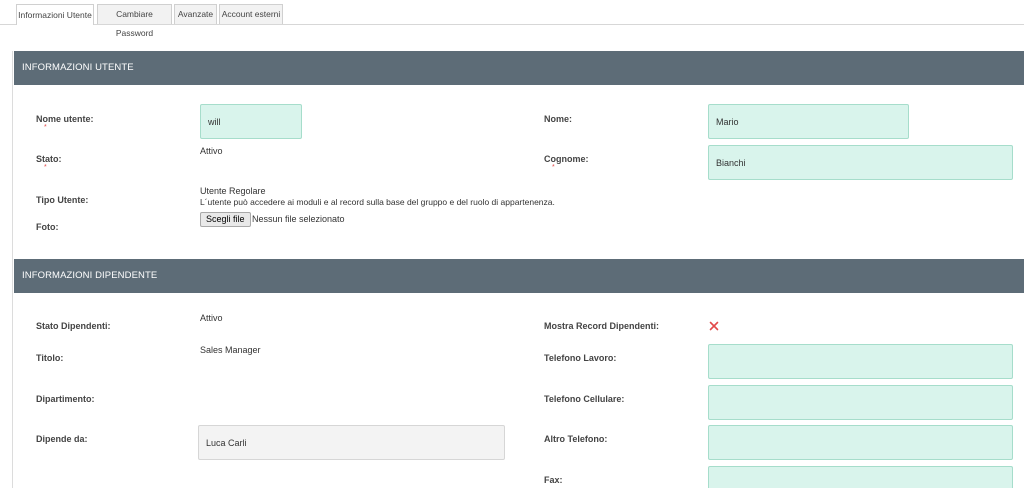 Image resolution: width=1024 pixels, height=488 pixels. Describe the element at coordinates (298, 219) in the screenshot. I see `file-status: Nessun file selezionato` at that location.